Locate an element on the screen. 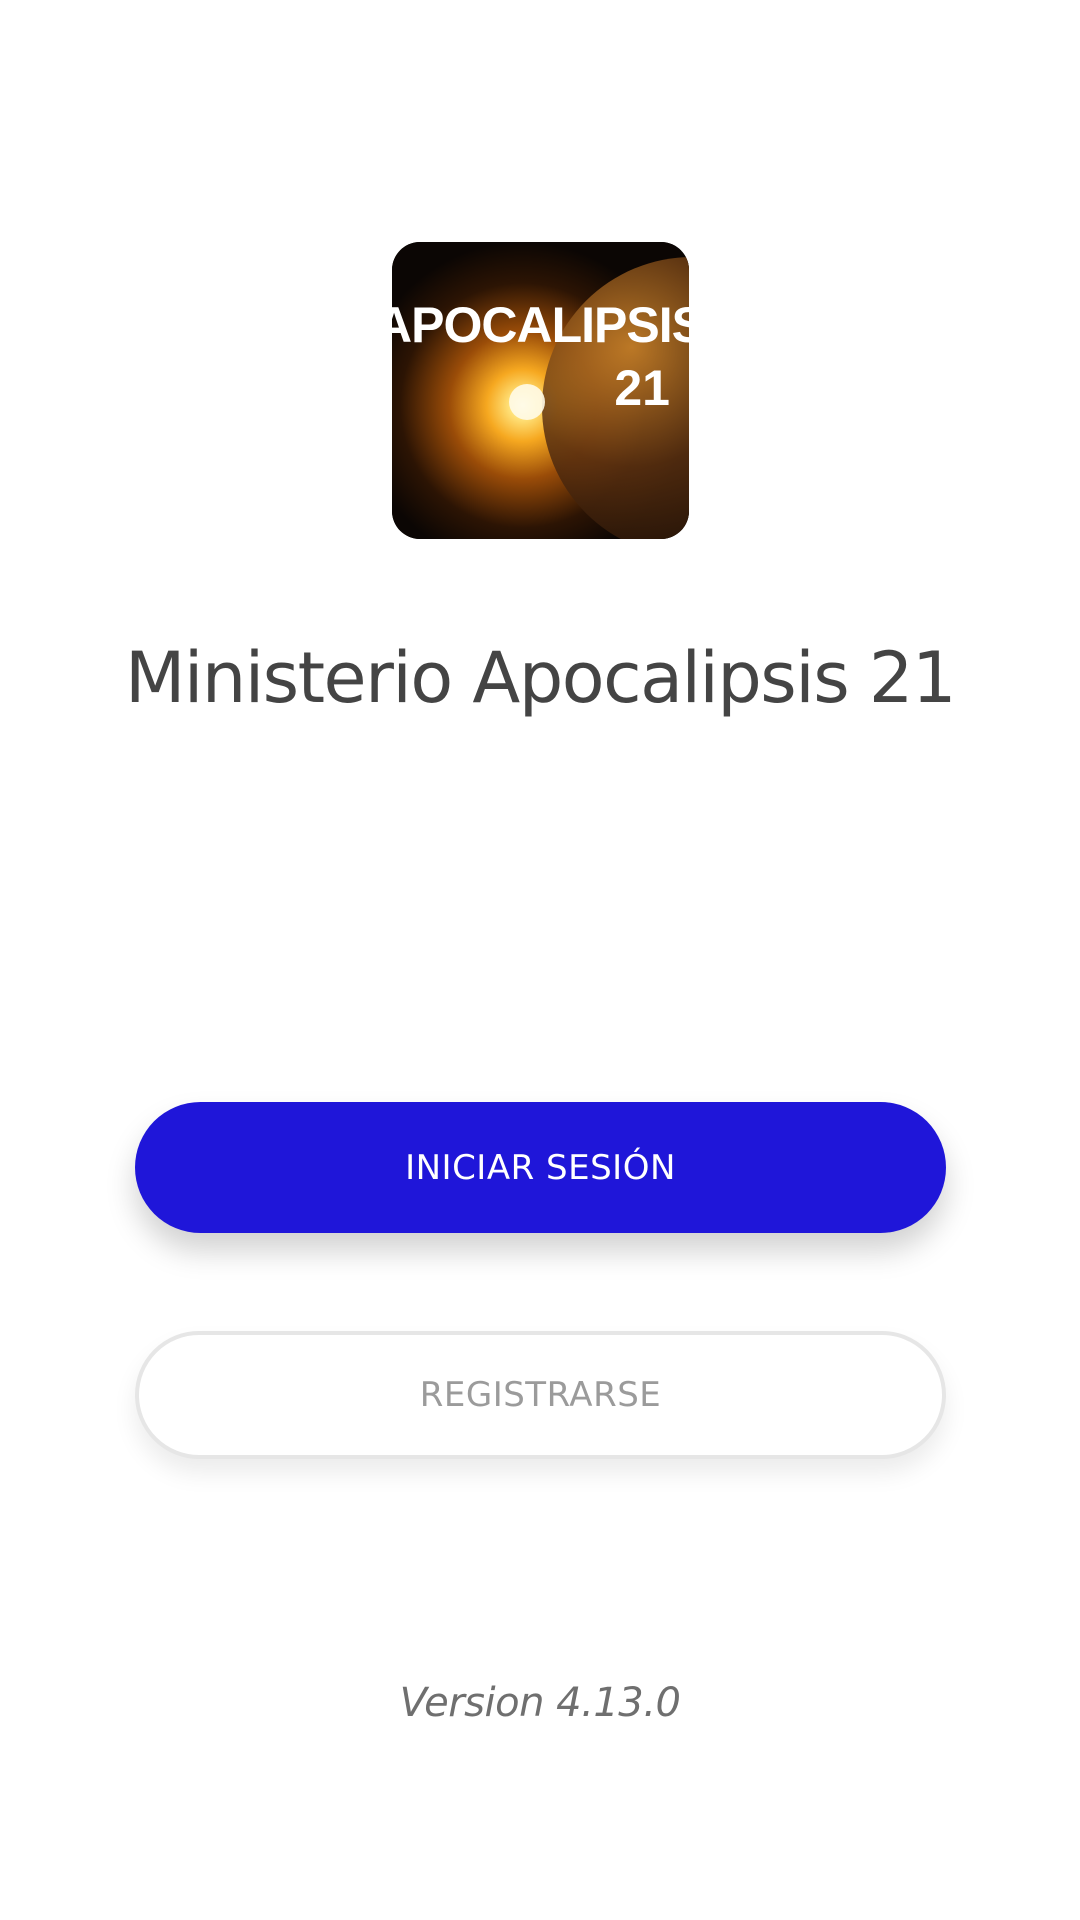  register-button-label: REGISTRARSE is located at coordinates (540, 1395).